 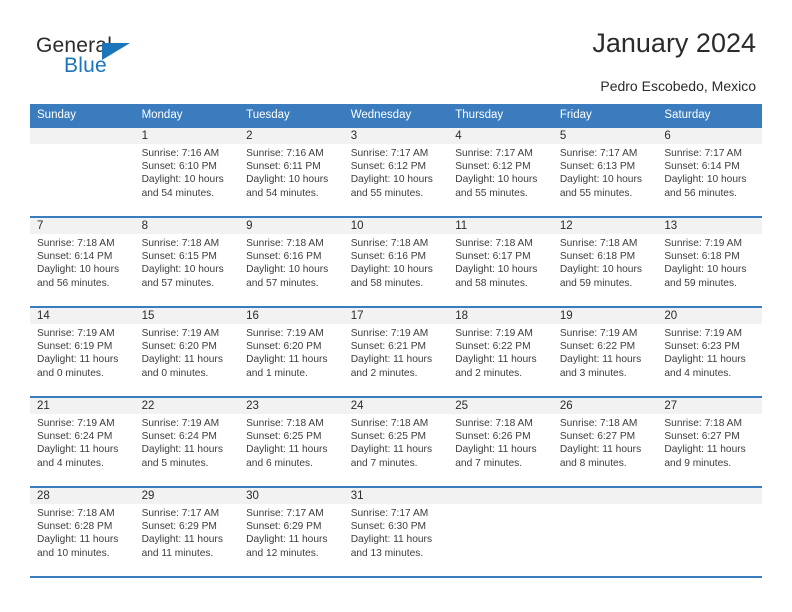 What do you see at coordinates (396, 316) in the screenshot?
I see `day-number: 17` at bounding box center [396, 316].